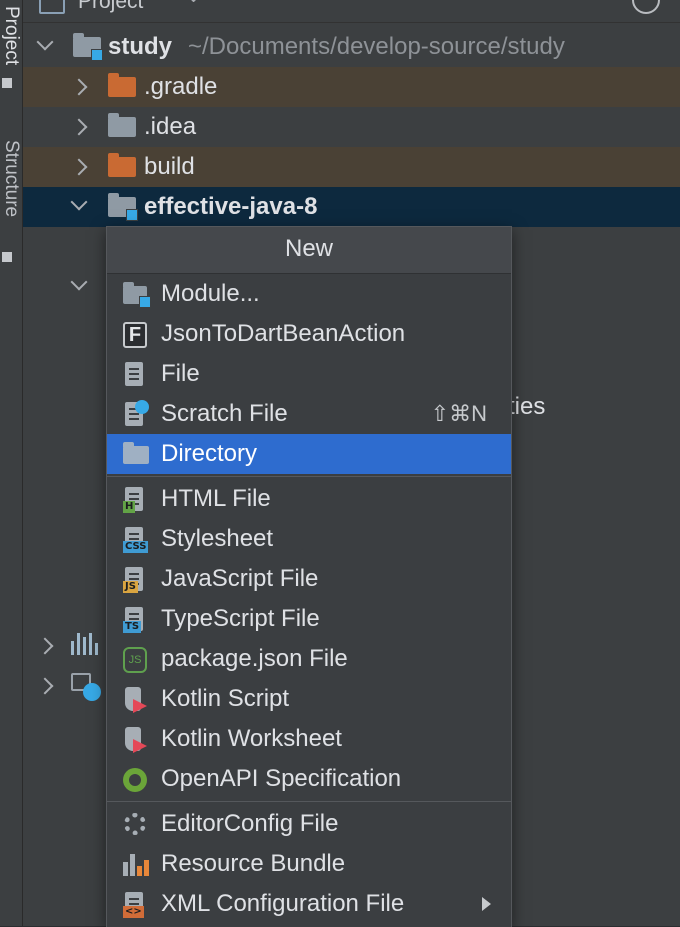 This screenshot has width=680, height=927. What do you see at coordinates (110, 7) in the screenshot?
I see `panel-title: Project` at bounding box center [110, 7].